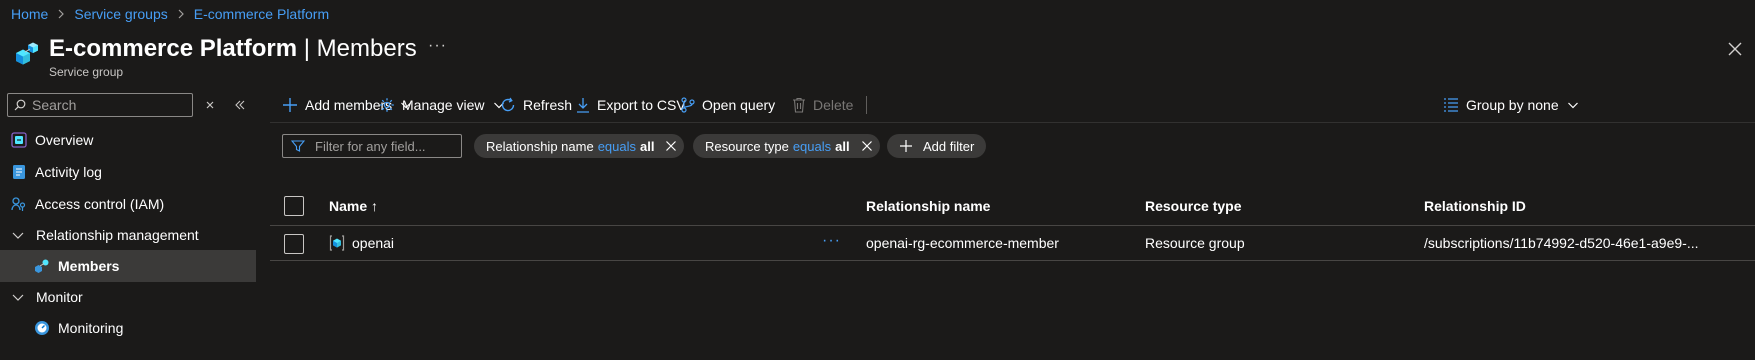 Image resolution: width=1755 pixels, height=360 pixels. What do you see at coordinates (19, 172) in the screenshot?
I see `activity-log-icon` at bounding box center [19, 172].